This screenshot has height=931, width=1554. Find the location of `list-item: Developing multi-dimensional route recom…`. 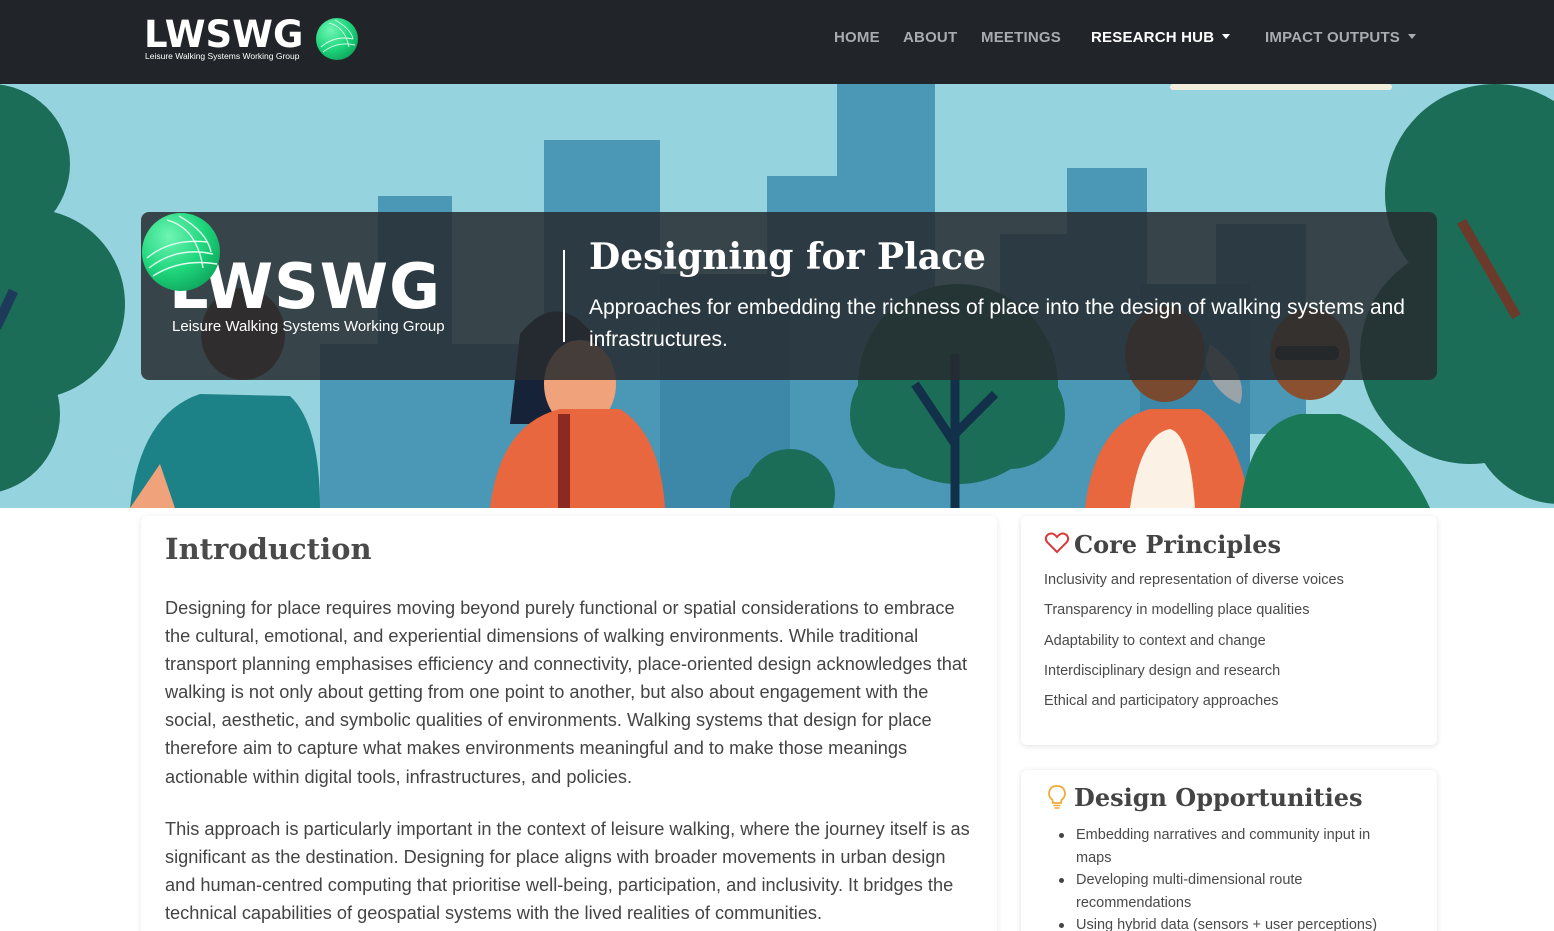

list-item: Developing multi-dimensional route recom… is located at coordinates (1232, 891).